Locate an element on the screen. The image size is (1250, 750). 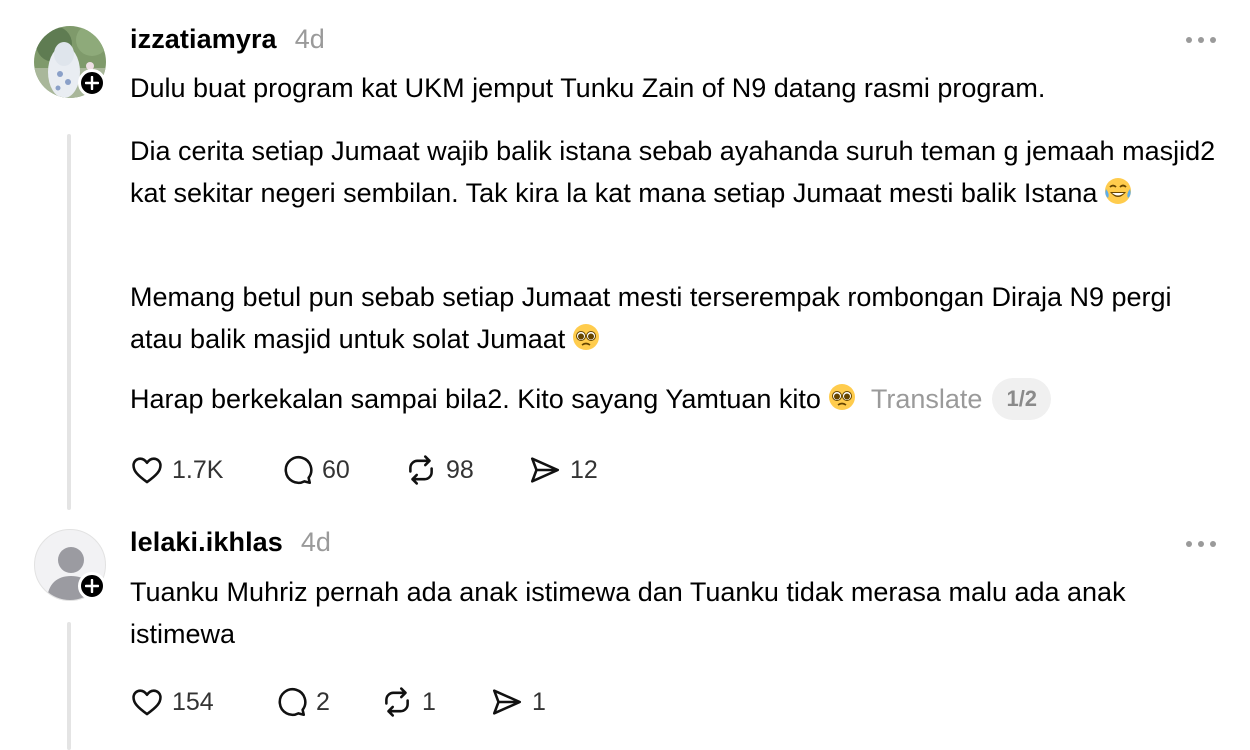
repost-count: 98 is located at coordinates (460, 469).